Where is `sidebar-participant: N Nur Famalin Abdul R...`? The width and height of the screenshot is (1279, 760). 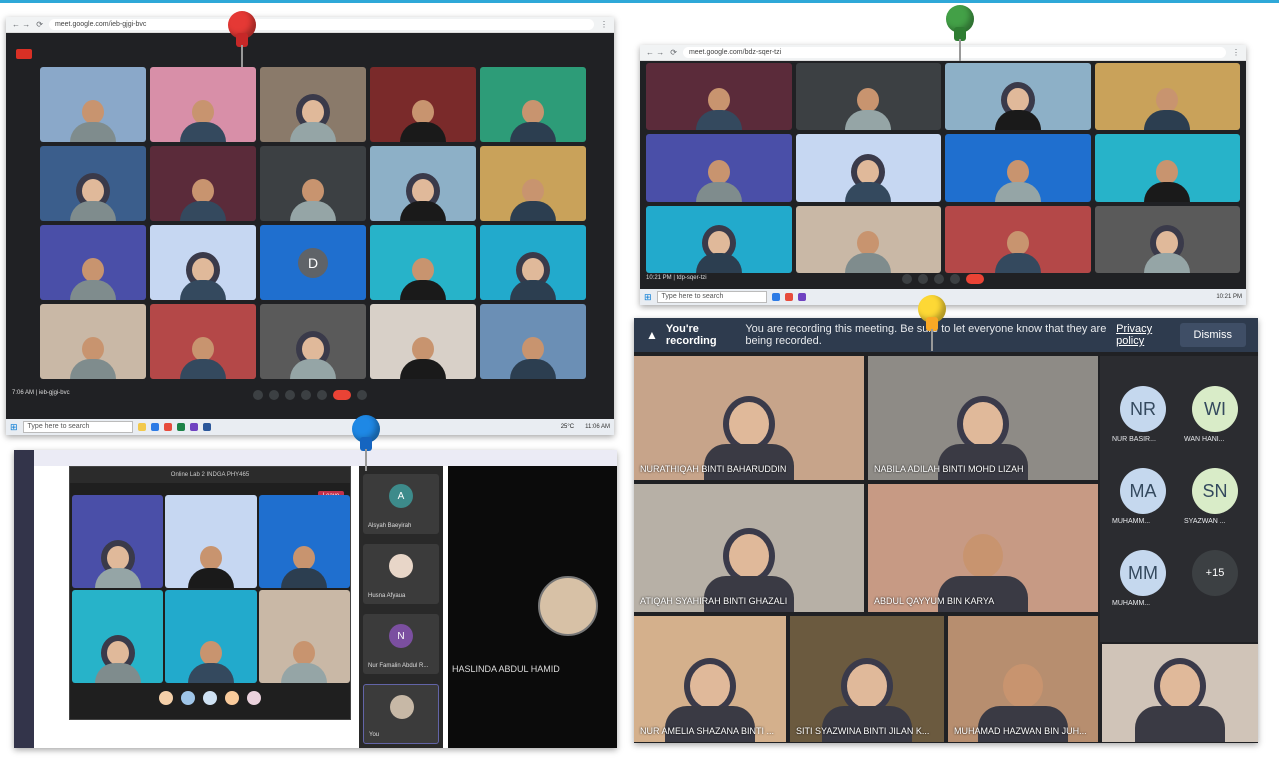
sidebar-participant: N Nur Famalin Abdul R... is located at coordinates (401, 644).